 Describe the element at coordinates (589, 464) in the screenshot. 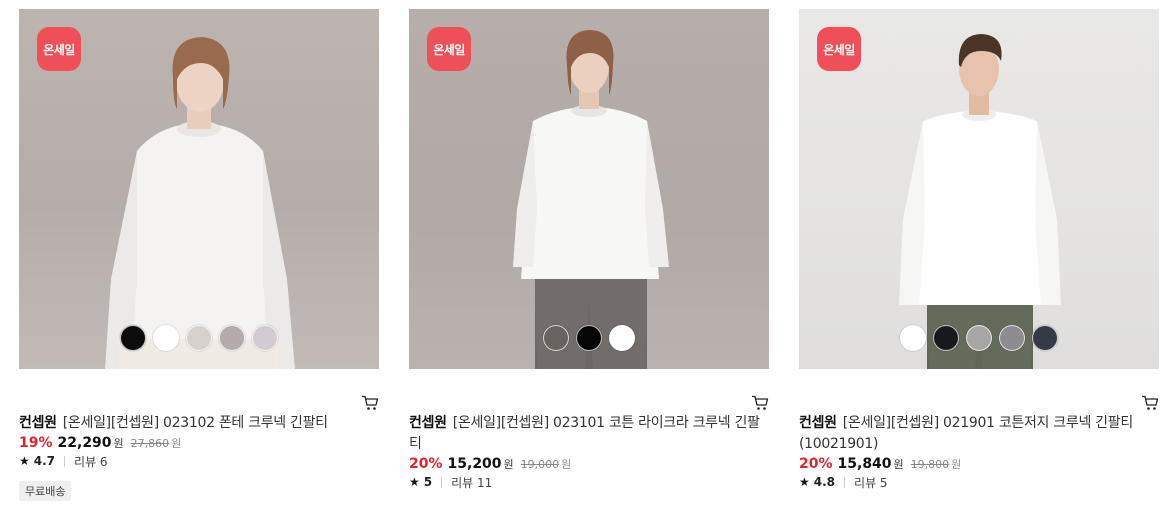

I see `price-row: 20% 15,200 원 19,000 원` at that location.